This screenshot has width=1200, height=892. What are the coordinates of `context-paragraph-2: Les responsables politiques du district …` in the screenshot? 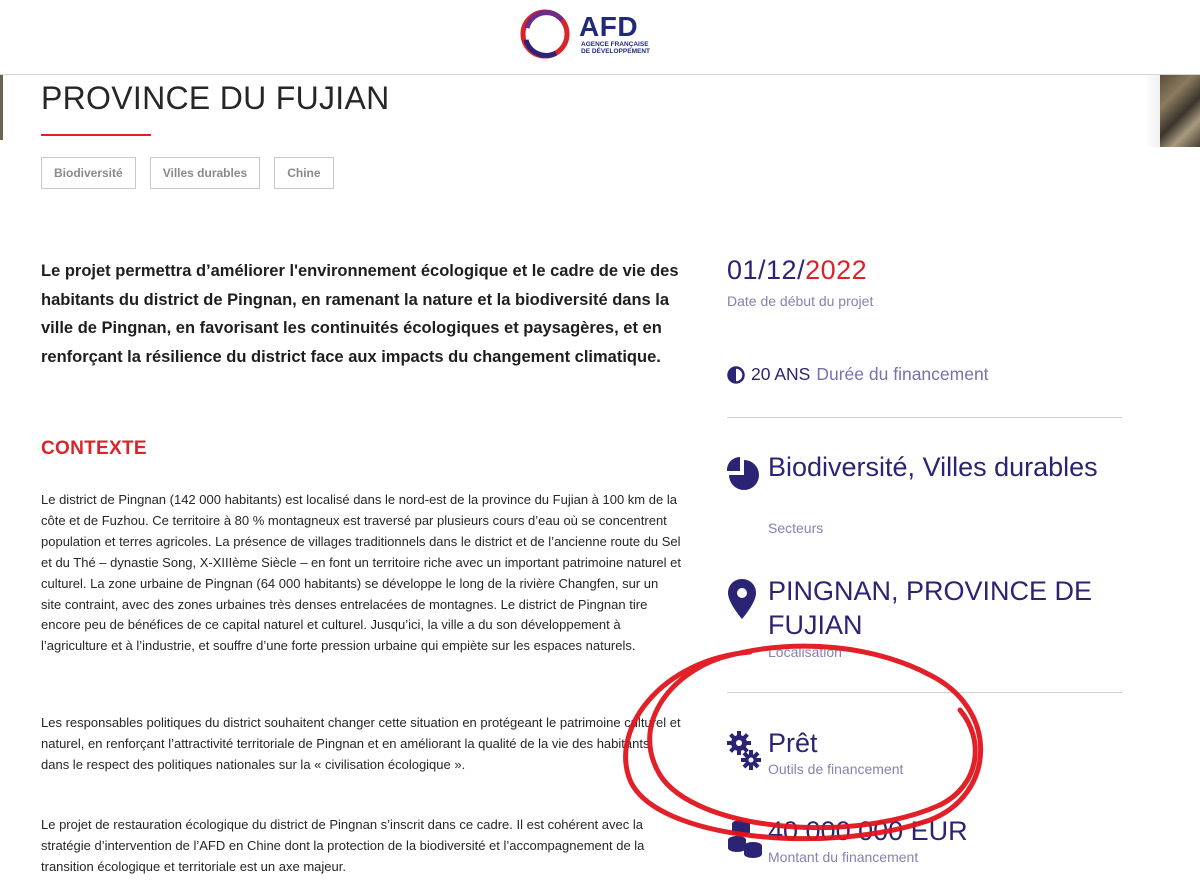 It's located at (361, 743).